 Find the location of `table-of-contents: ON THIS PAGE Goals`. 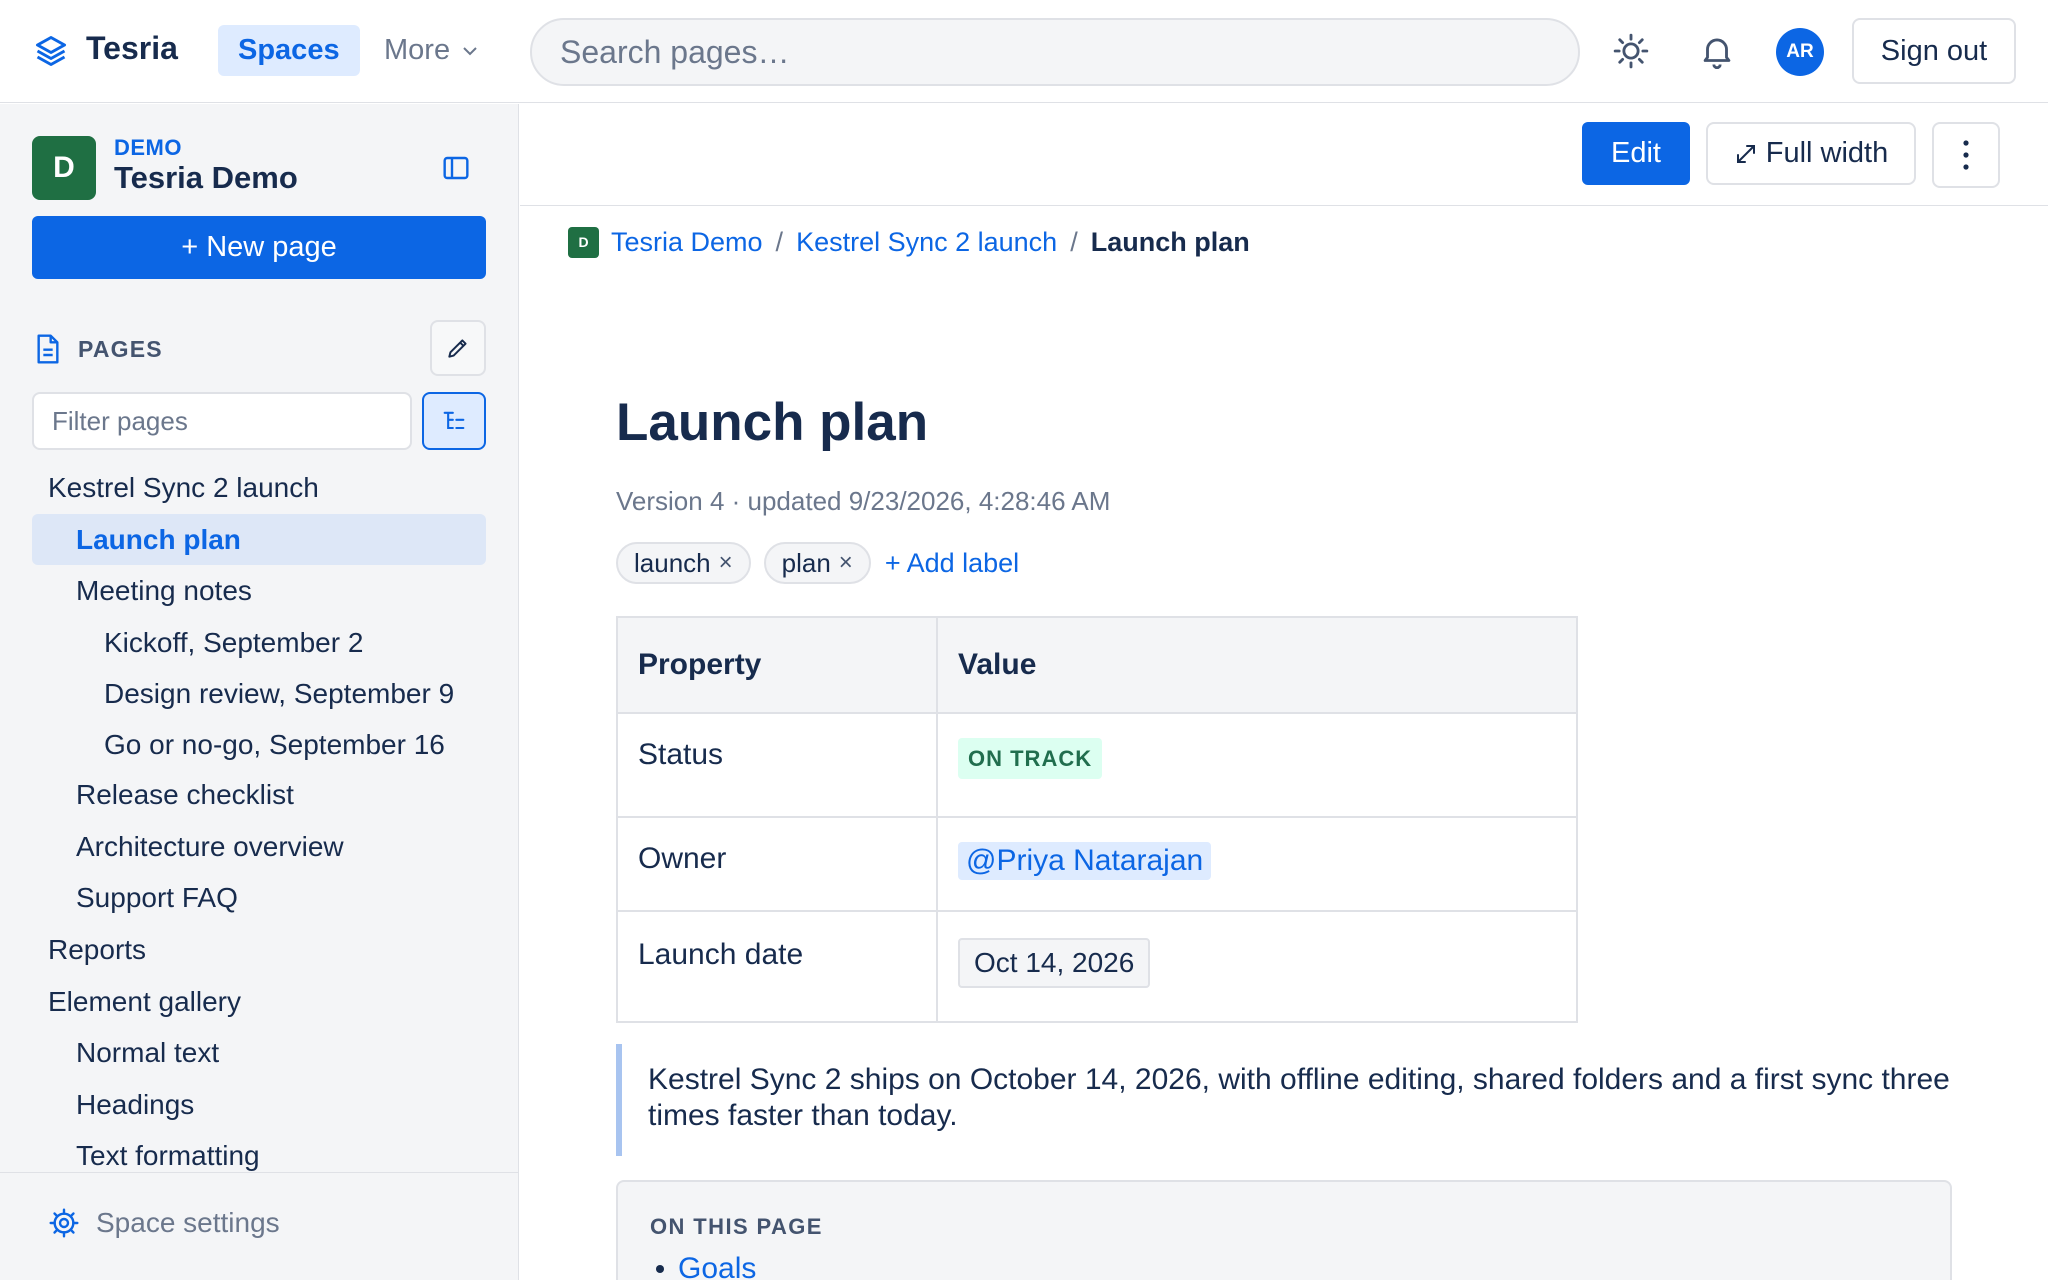

table-of-contents: ON THIS PAGE Goals is located at coordinates (1284, 1230).